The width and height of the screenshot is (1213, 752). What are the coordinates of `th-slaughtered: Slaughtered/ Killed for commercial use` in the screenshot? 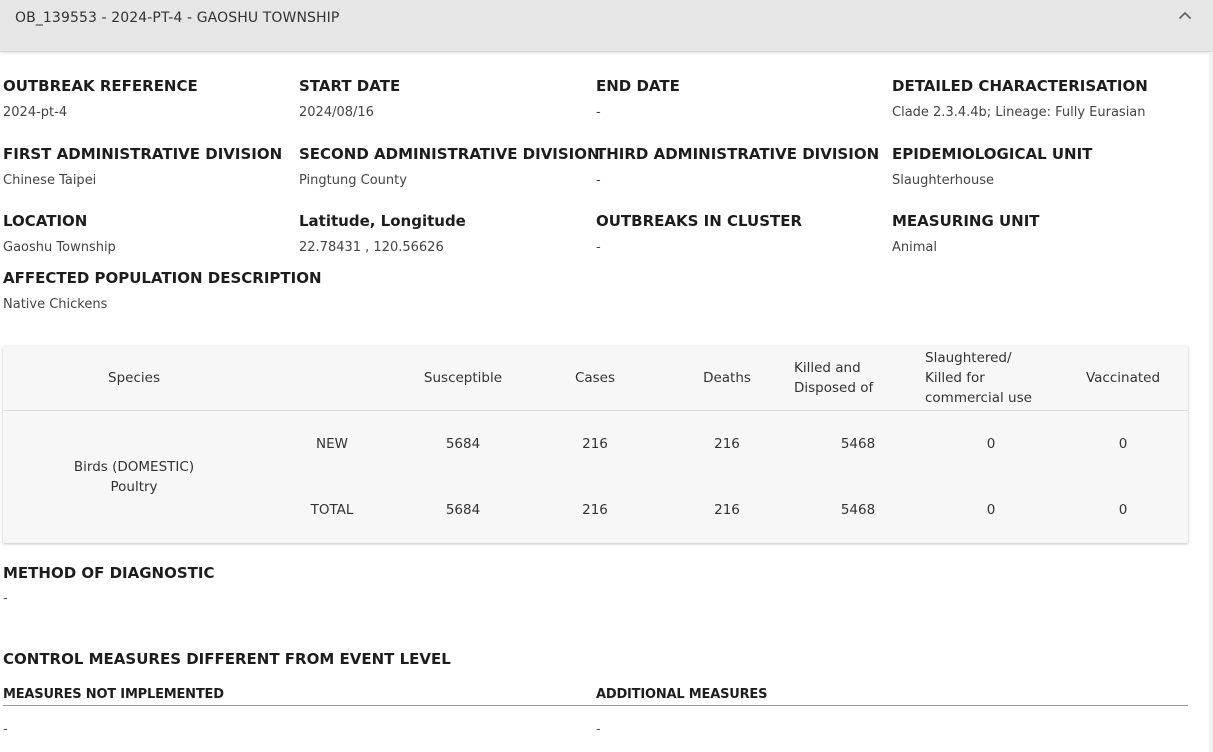 It's located at (990, 378).